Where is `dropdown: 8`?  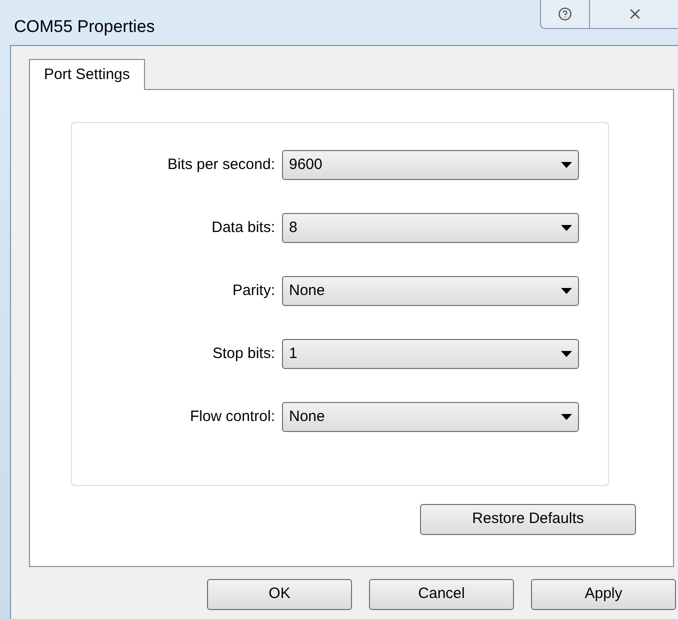
dropdown: 8 is located at coordinates (430, 228).